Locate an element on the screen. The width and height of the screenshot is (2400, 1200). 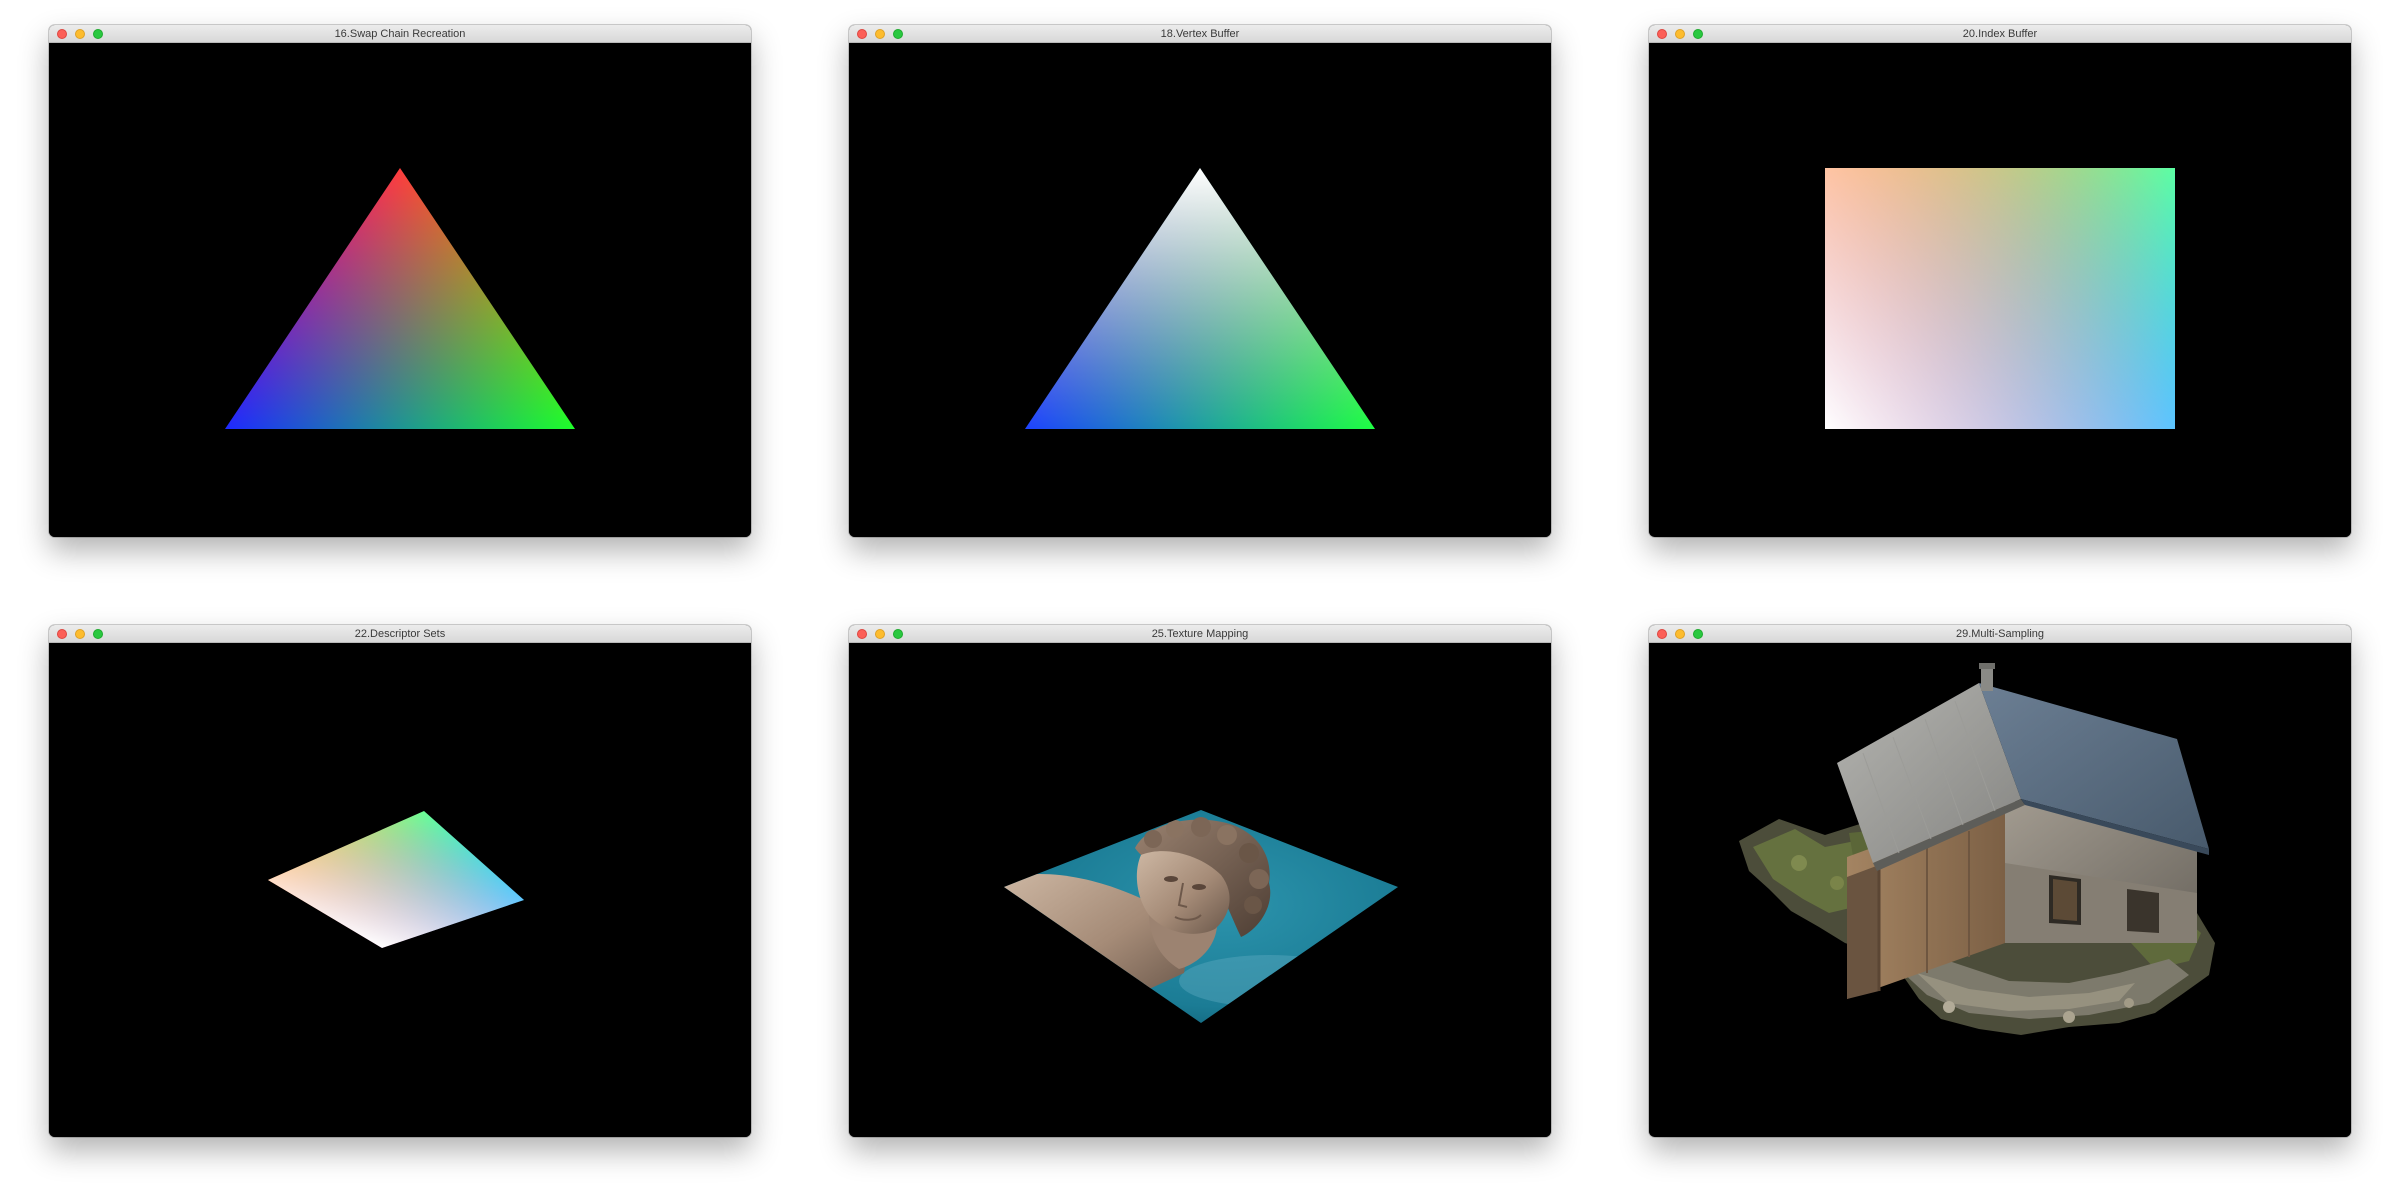
window-titlebar: 18.Vertex Buffer is located at coordinates (1200, 34).